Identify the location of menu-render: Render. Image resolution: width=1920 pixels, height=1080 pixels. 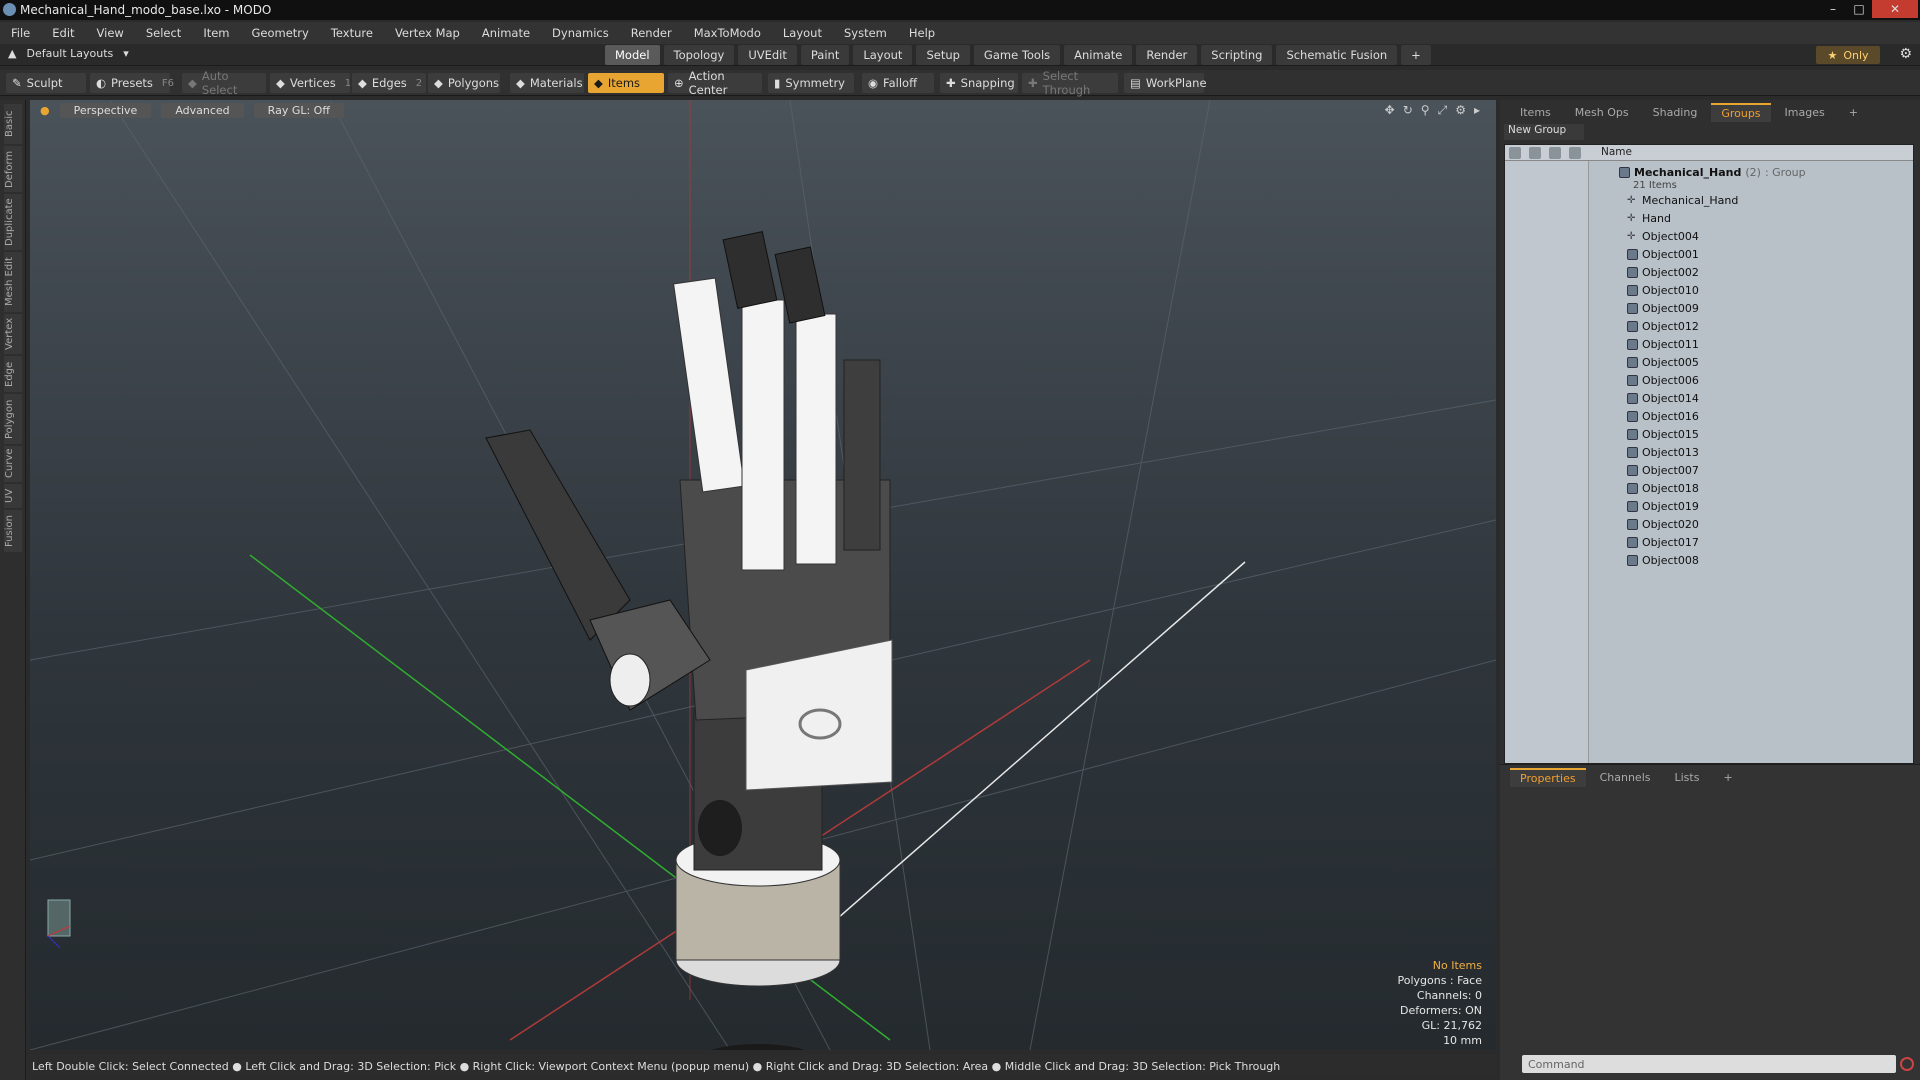
(651, 33).